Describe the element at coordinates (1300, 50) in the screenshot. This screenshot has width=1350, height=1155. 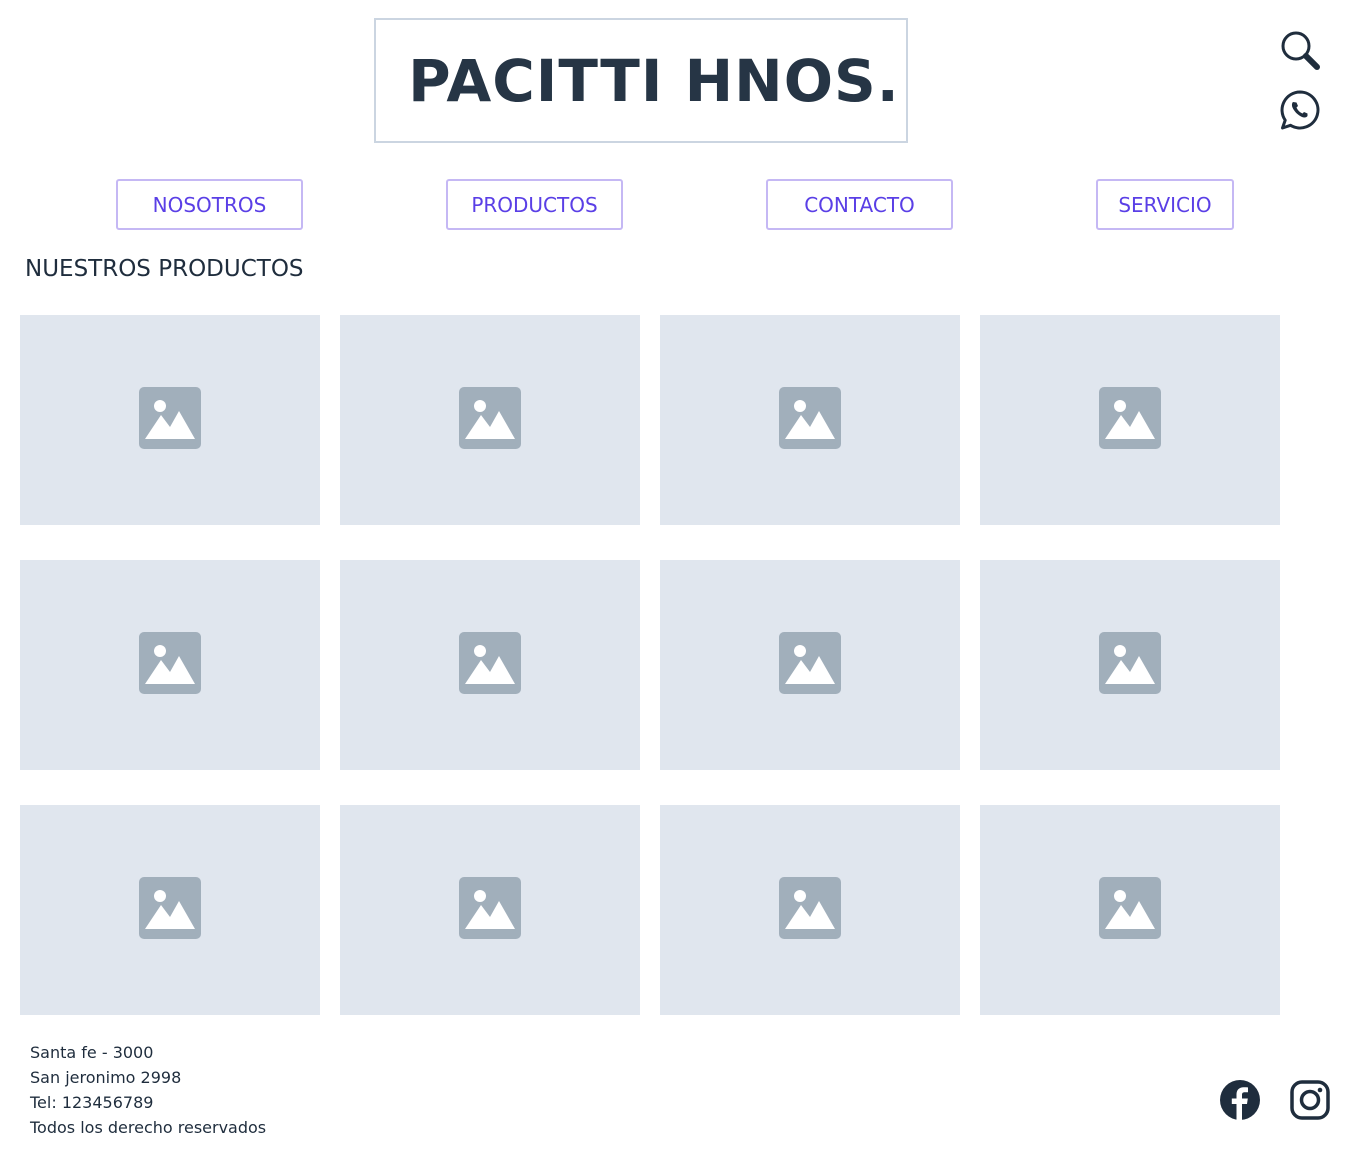
I see `search-icon` at that location.